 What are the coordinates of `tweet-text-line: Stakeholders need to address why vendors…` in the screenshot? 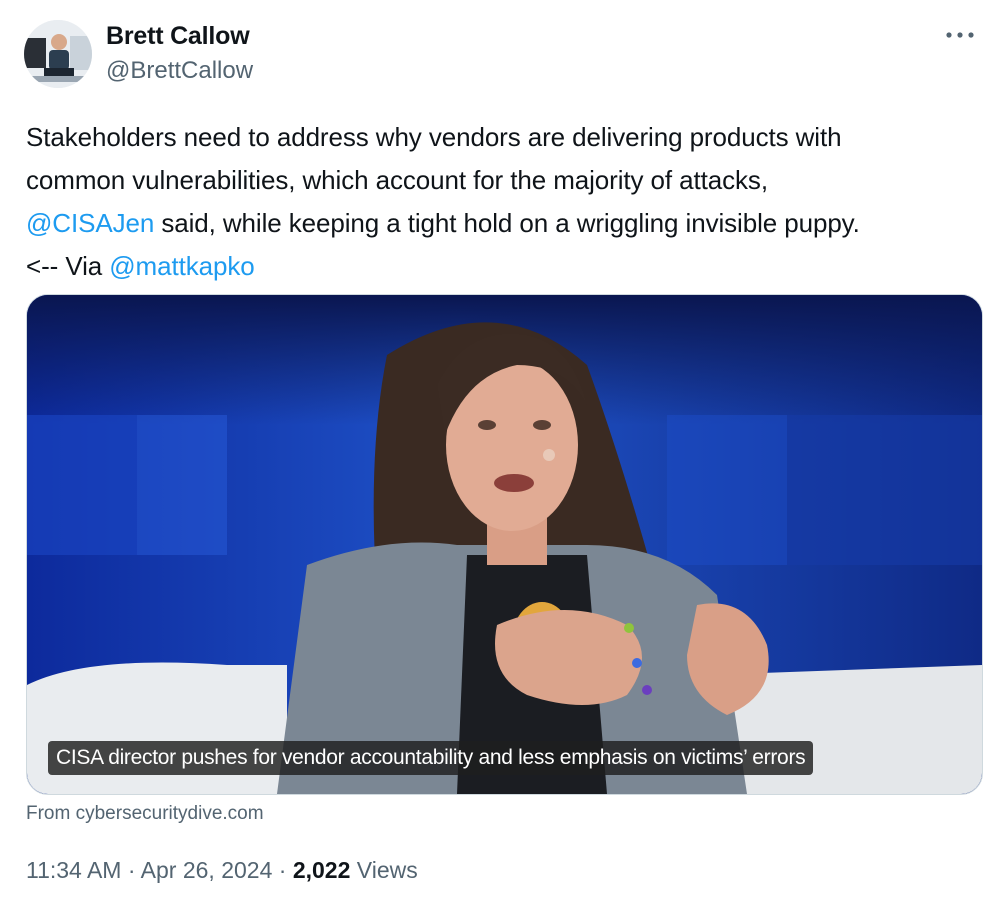 It's located at (434, 137).